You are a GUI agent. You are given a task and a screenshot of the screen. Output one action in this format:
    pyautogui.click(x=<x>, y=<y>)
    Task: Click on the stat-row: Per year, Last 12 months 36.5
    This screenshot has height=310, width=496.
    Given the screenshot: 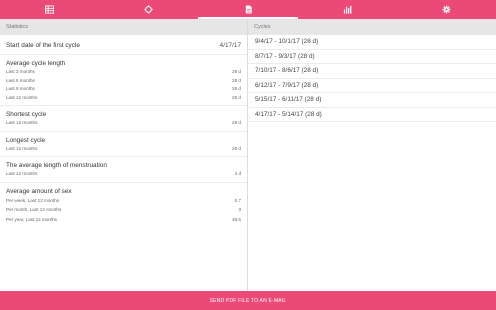 What is the action you would take?
    pyautogui.click(x=123, y=220)
    